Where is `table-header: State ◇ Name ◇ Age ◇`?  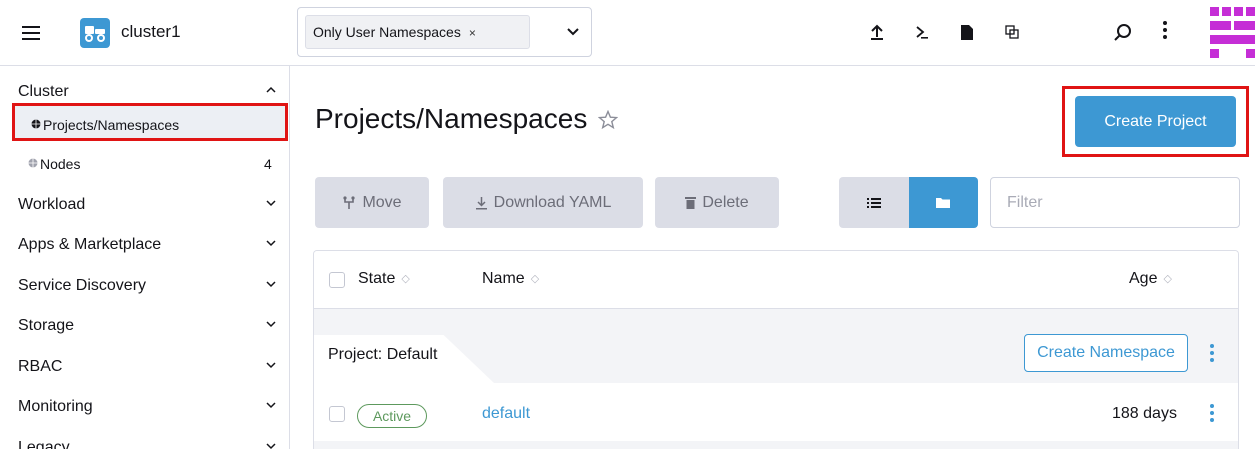
table-header: State ◇ Name ◇ Age ◇ is located at coordinates (776, 280).